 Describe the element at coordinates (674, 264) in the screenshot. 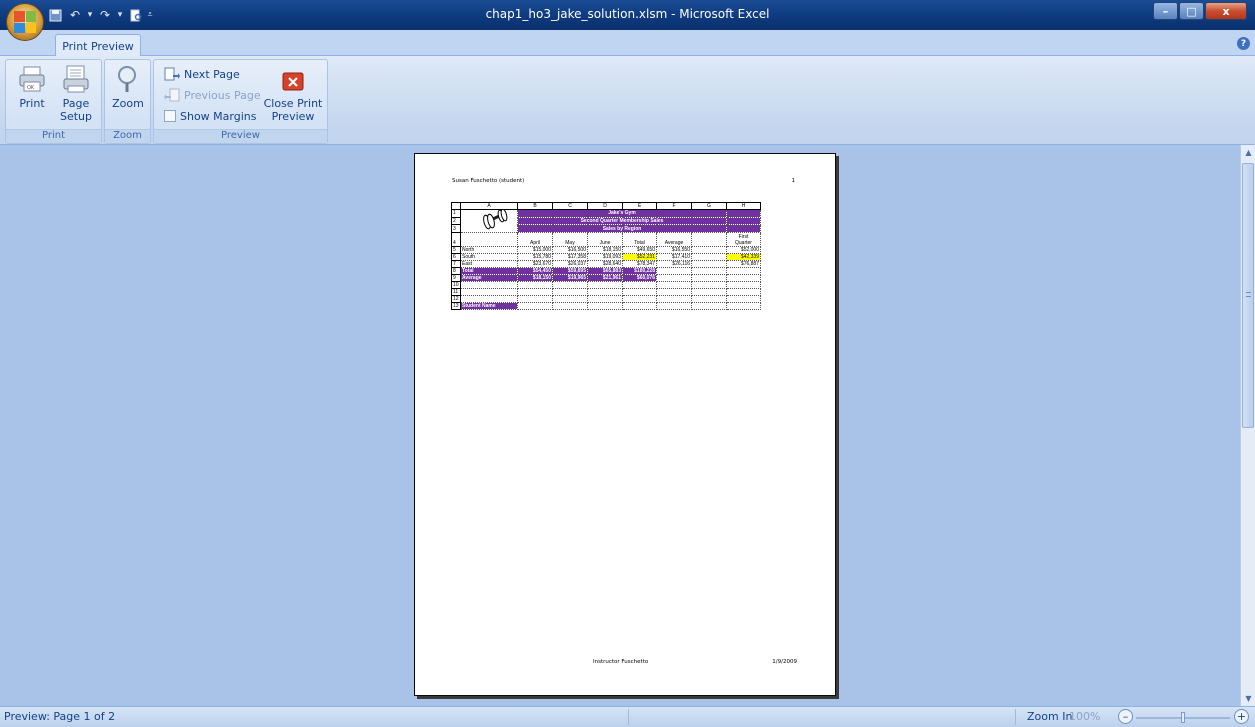

I see `cell: $26,116` at that location.